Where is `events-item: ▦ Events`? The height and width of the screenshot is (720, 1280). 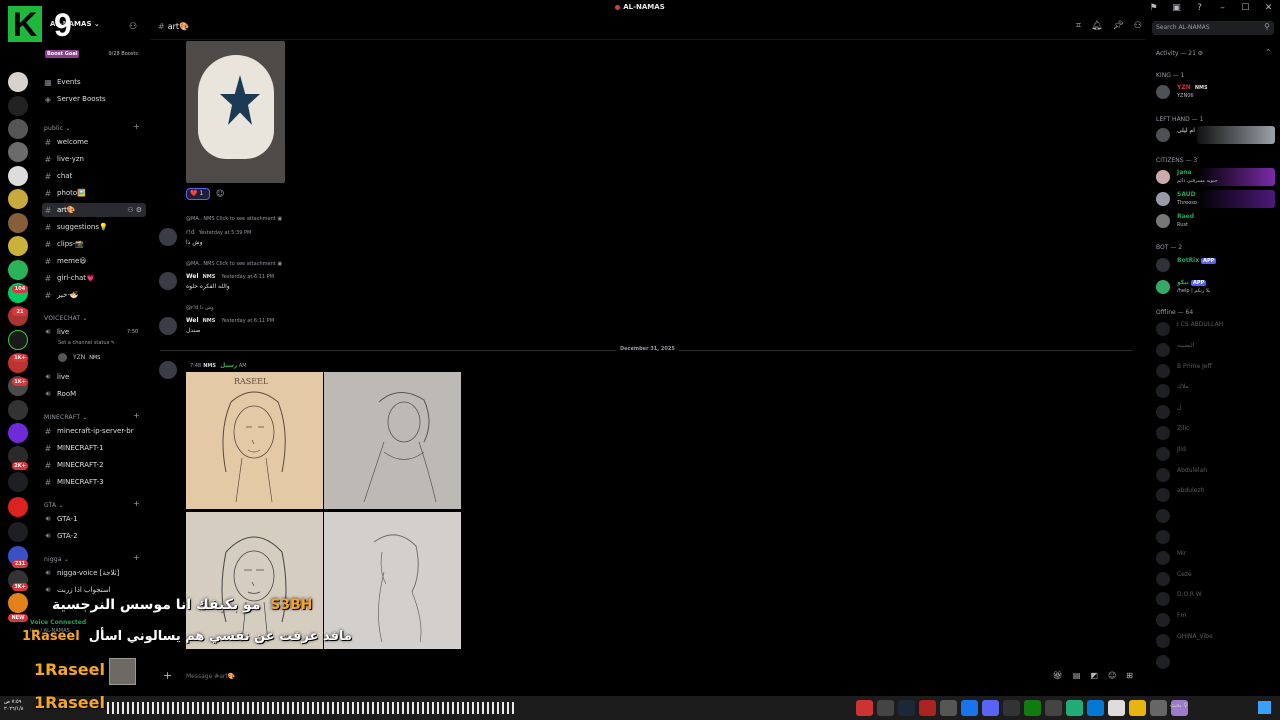 events-item: ▦ Events is located at coordinates (94, 82).